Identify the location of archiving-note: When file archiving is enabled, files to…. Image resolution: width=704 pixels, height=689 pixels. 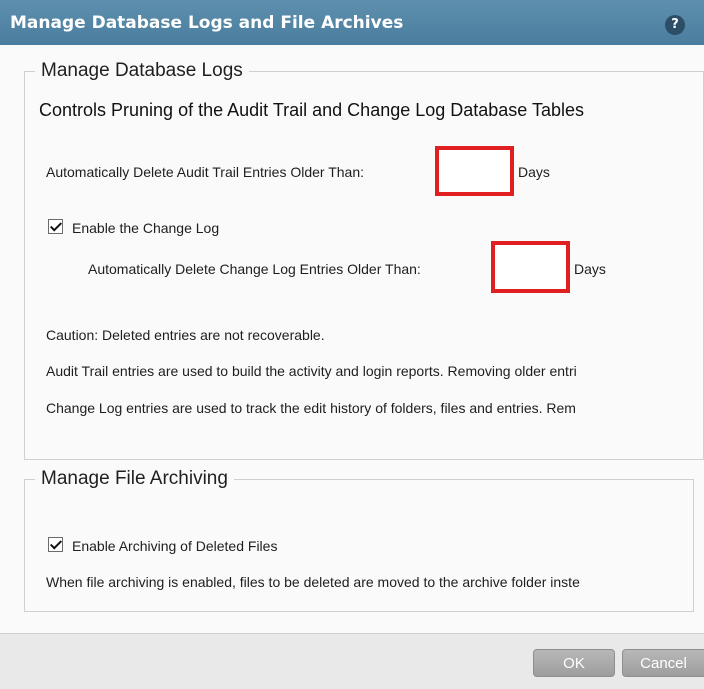
(313, 582).